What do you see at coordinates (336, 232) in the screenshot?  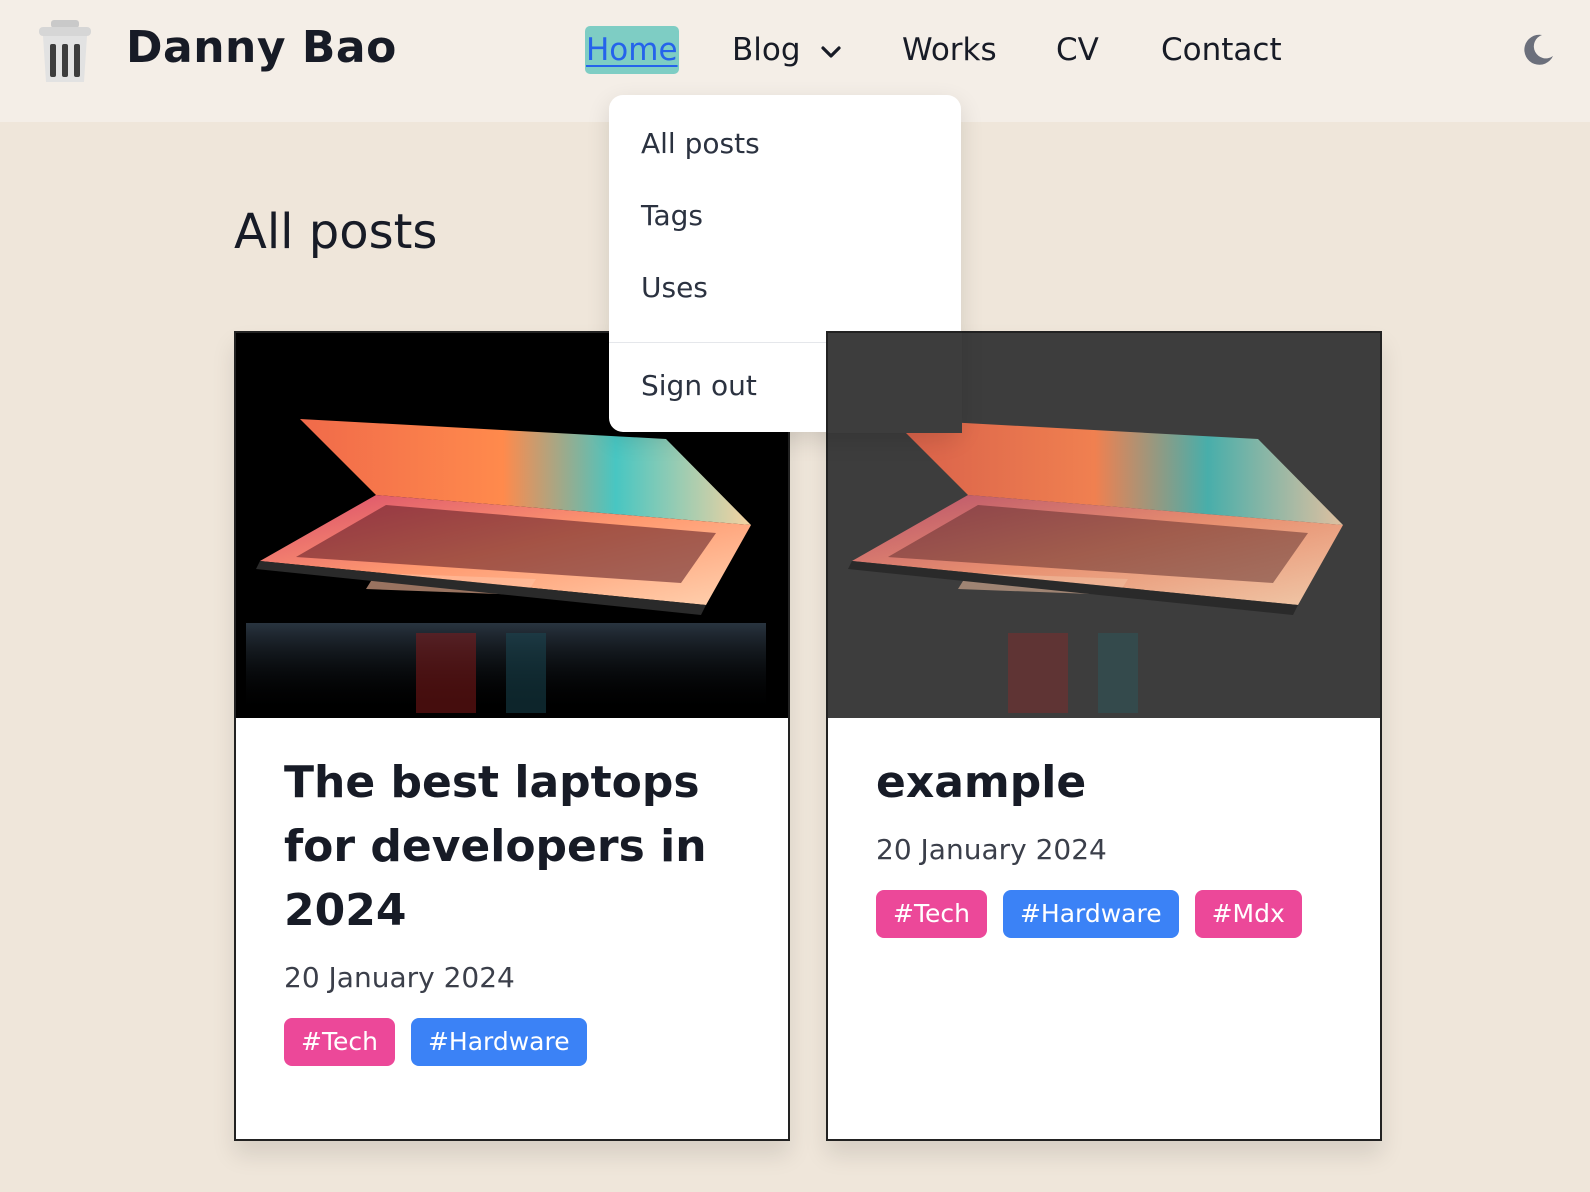 I see `page-title: All posts` at bounding box center [336, 232].